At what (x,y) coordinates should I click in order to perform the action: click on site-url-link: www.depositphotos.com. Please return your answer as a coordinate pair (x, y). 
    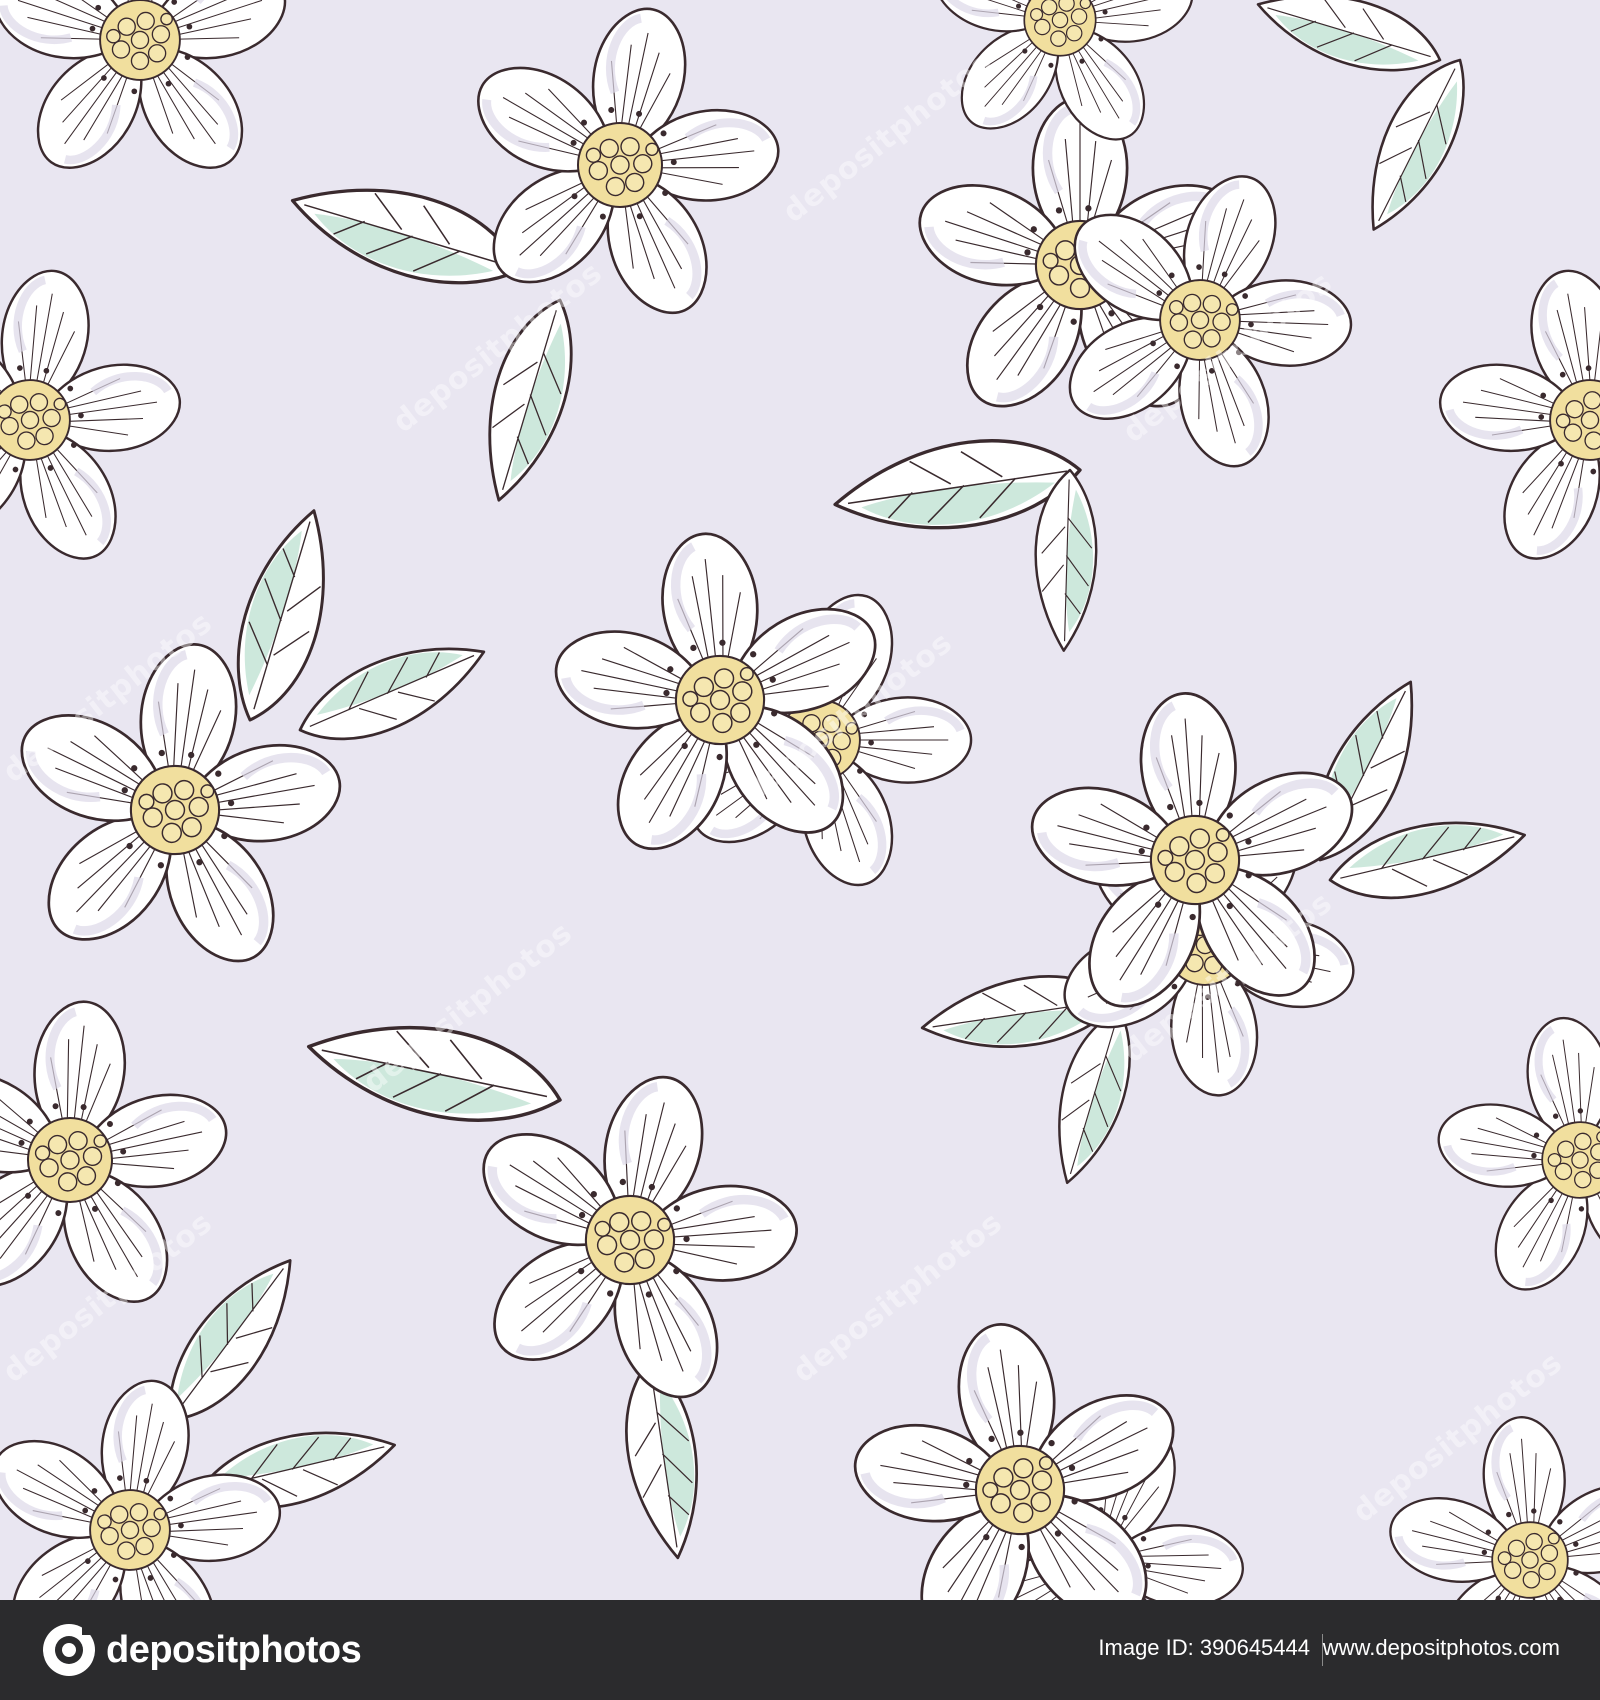
    Looking at the image, I should click on (1441, 1648).